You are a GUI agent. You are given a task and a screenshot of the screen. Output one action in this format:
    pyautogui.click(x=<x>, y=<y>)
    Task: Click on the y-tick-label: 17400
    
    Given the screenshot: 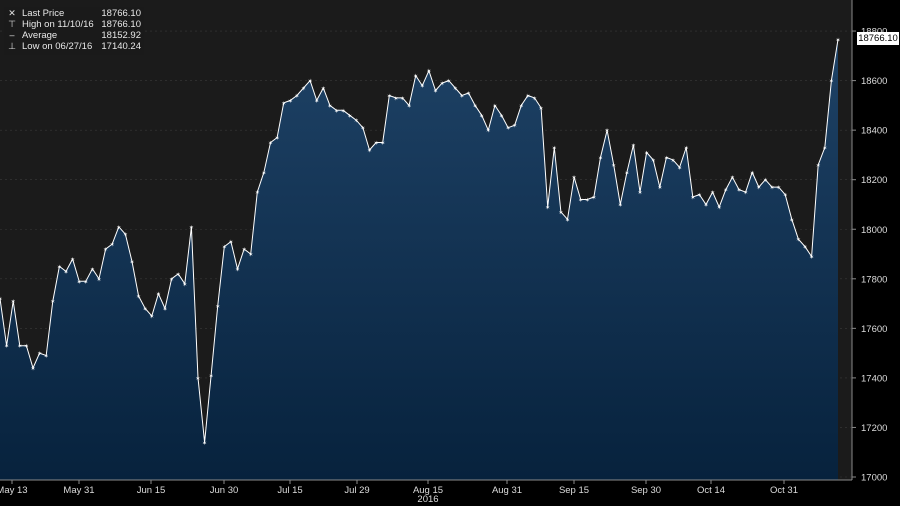 What is the action you would take?
    pyautogui.click(x=874, y=378)
    